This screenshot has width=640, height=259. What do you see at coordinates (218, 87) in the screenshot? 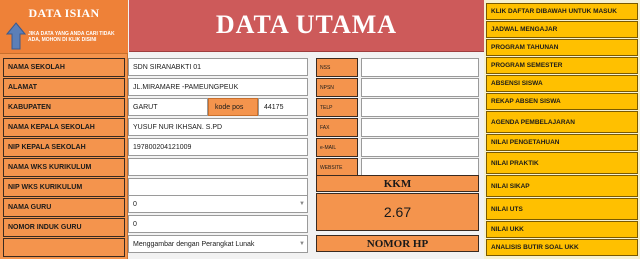
I see `input-alamat: JL.MIRAMARE -PAMEUNGPEUK` at bounding box center [218, 87].